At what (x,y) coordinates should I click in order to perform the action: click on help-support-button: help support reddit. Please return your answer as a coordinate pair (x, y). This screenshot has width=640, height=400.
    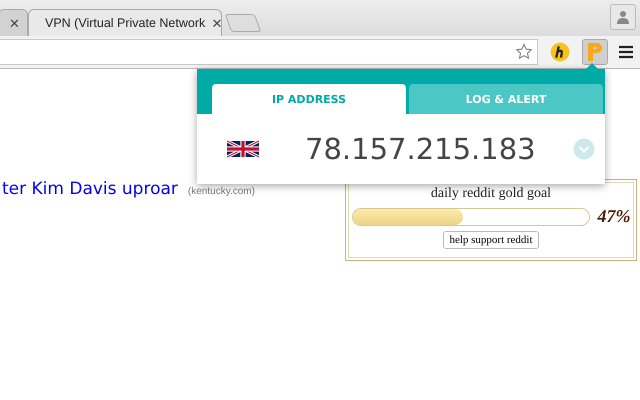
    Looking at the image, I should click on (491, 240).